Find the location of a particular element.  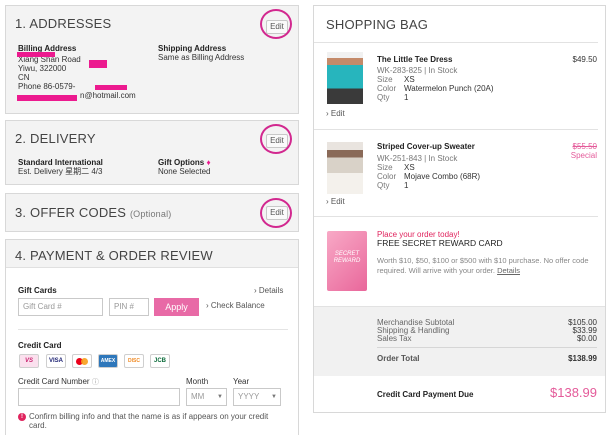

expiry-month-select: MM ▼ is located at coordinates (206, 397).